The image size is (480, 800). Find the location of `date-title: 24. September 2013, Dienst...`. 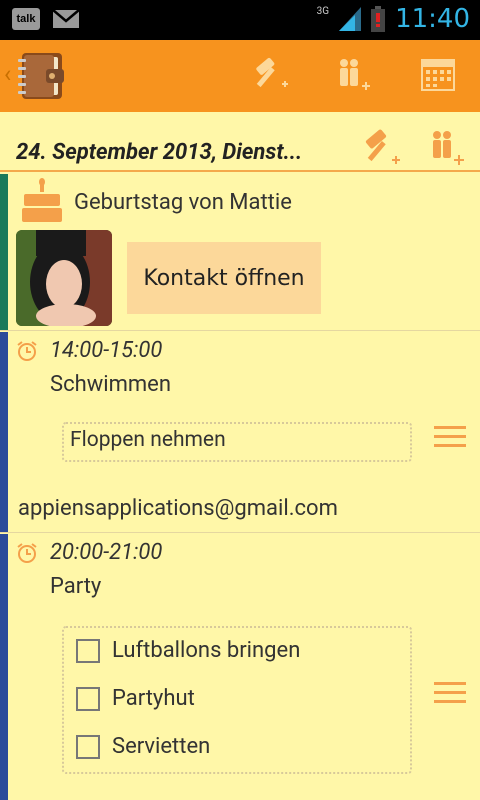

date-title: 24. September 2013, Dienst... is located at coordinates (159, 152).